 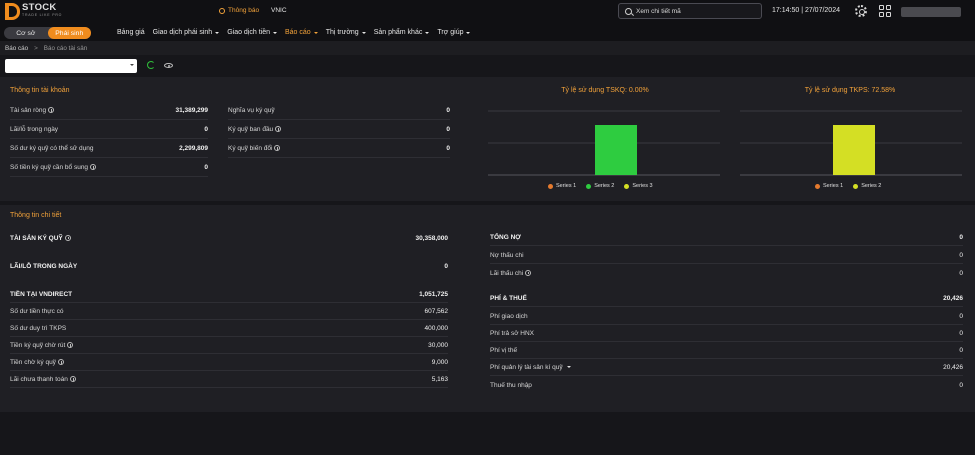 What do you see at coordinates (726, 238) in the screenshot?
I see `row-tong-no: TỔNG NỢ 0` at bounding box center [726, 238].